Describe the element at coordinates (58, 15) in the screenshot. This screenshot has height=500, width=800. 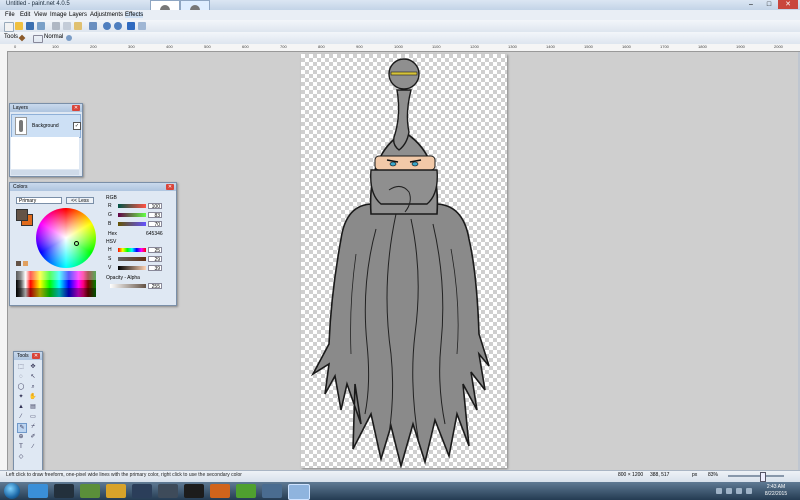
I see `menu-image: Image` at that location.